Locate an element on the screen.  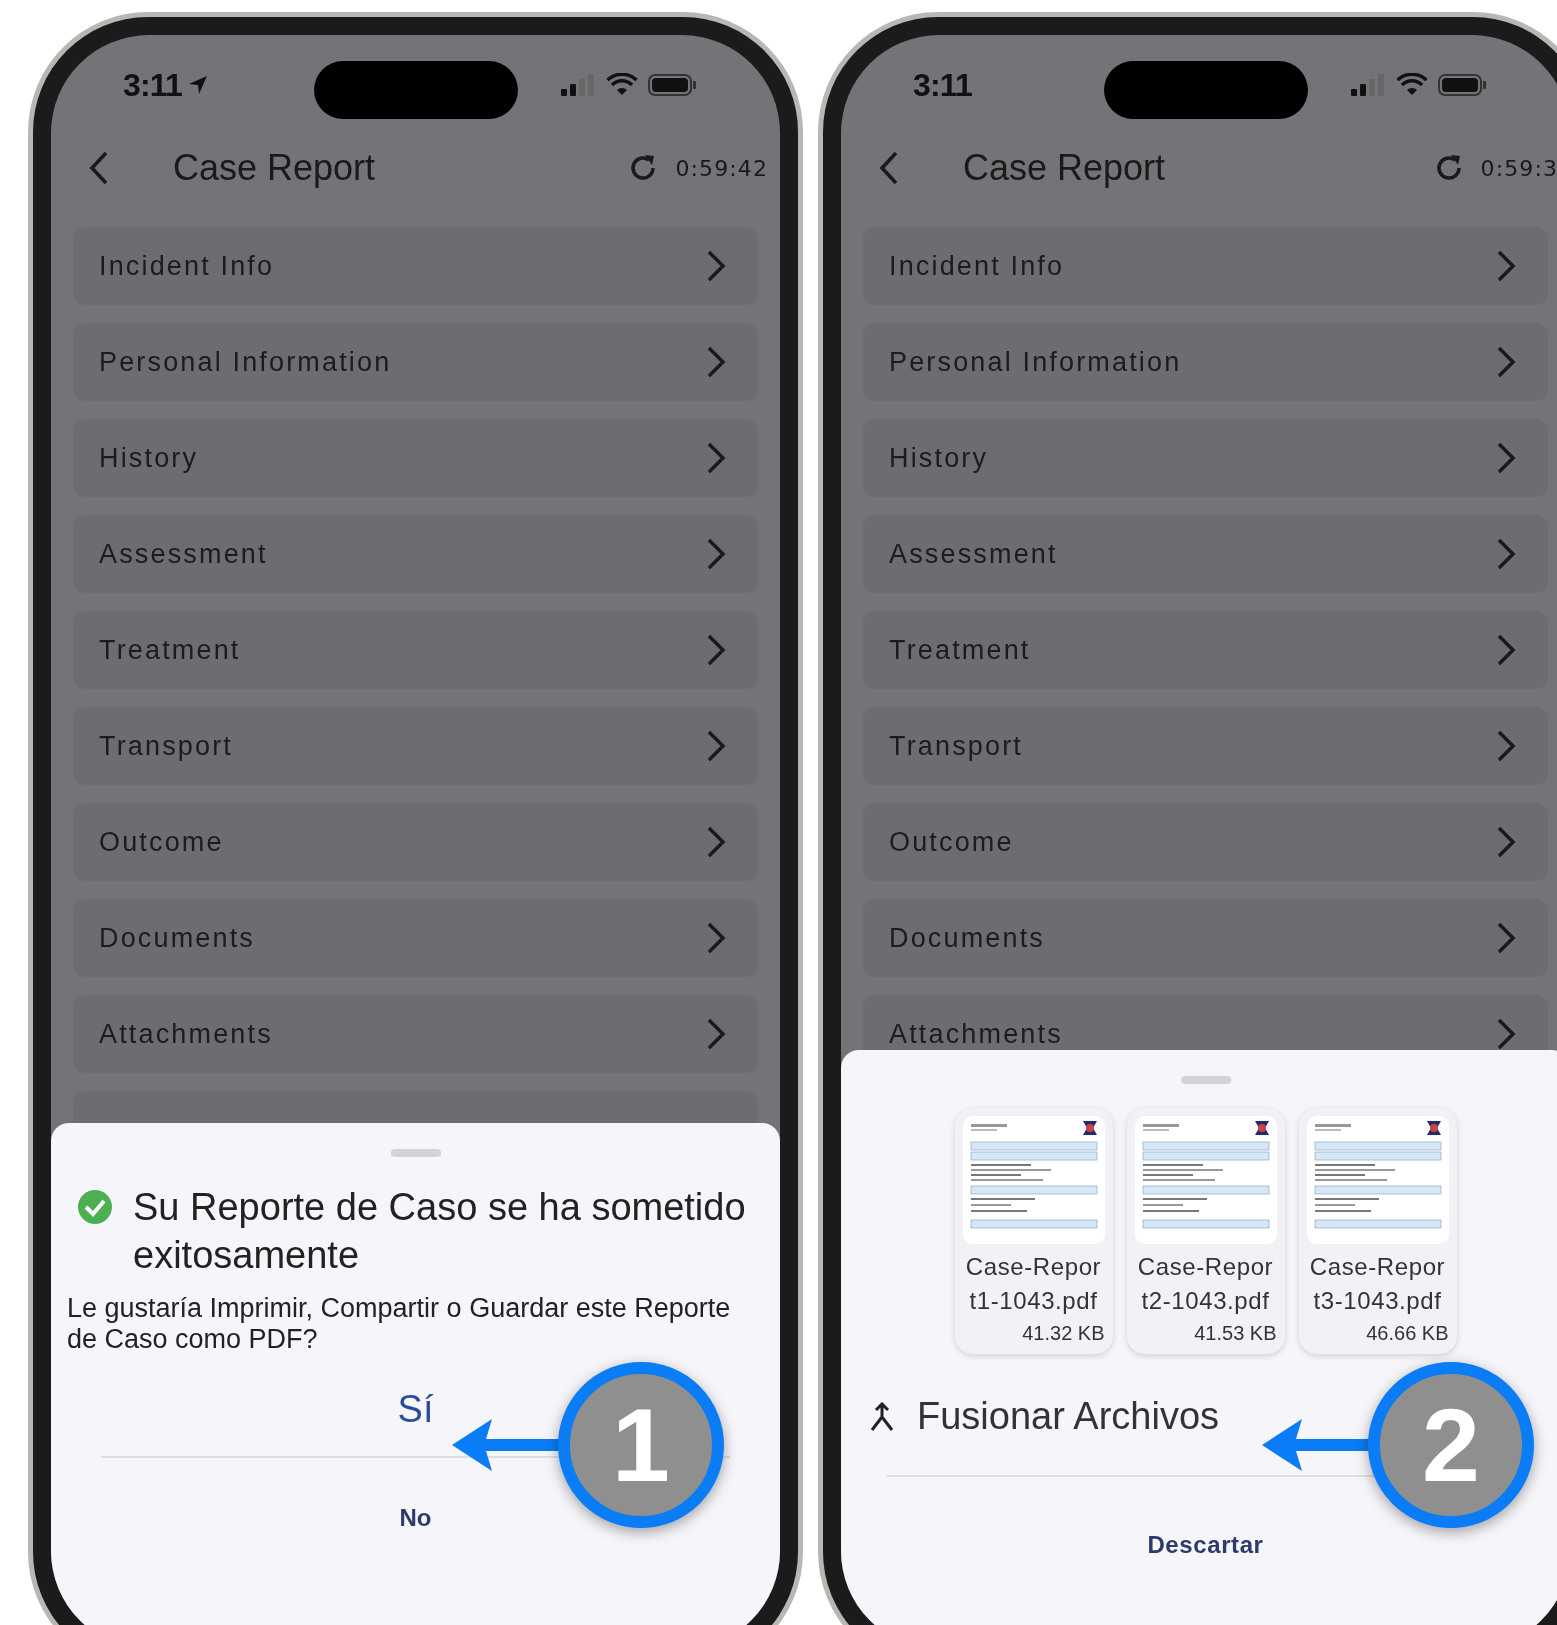
file-card: Case-Report1-1043.pdf 41.32 KB is located at coordinates (1033, 1231).